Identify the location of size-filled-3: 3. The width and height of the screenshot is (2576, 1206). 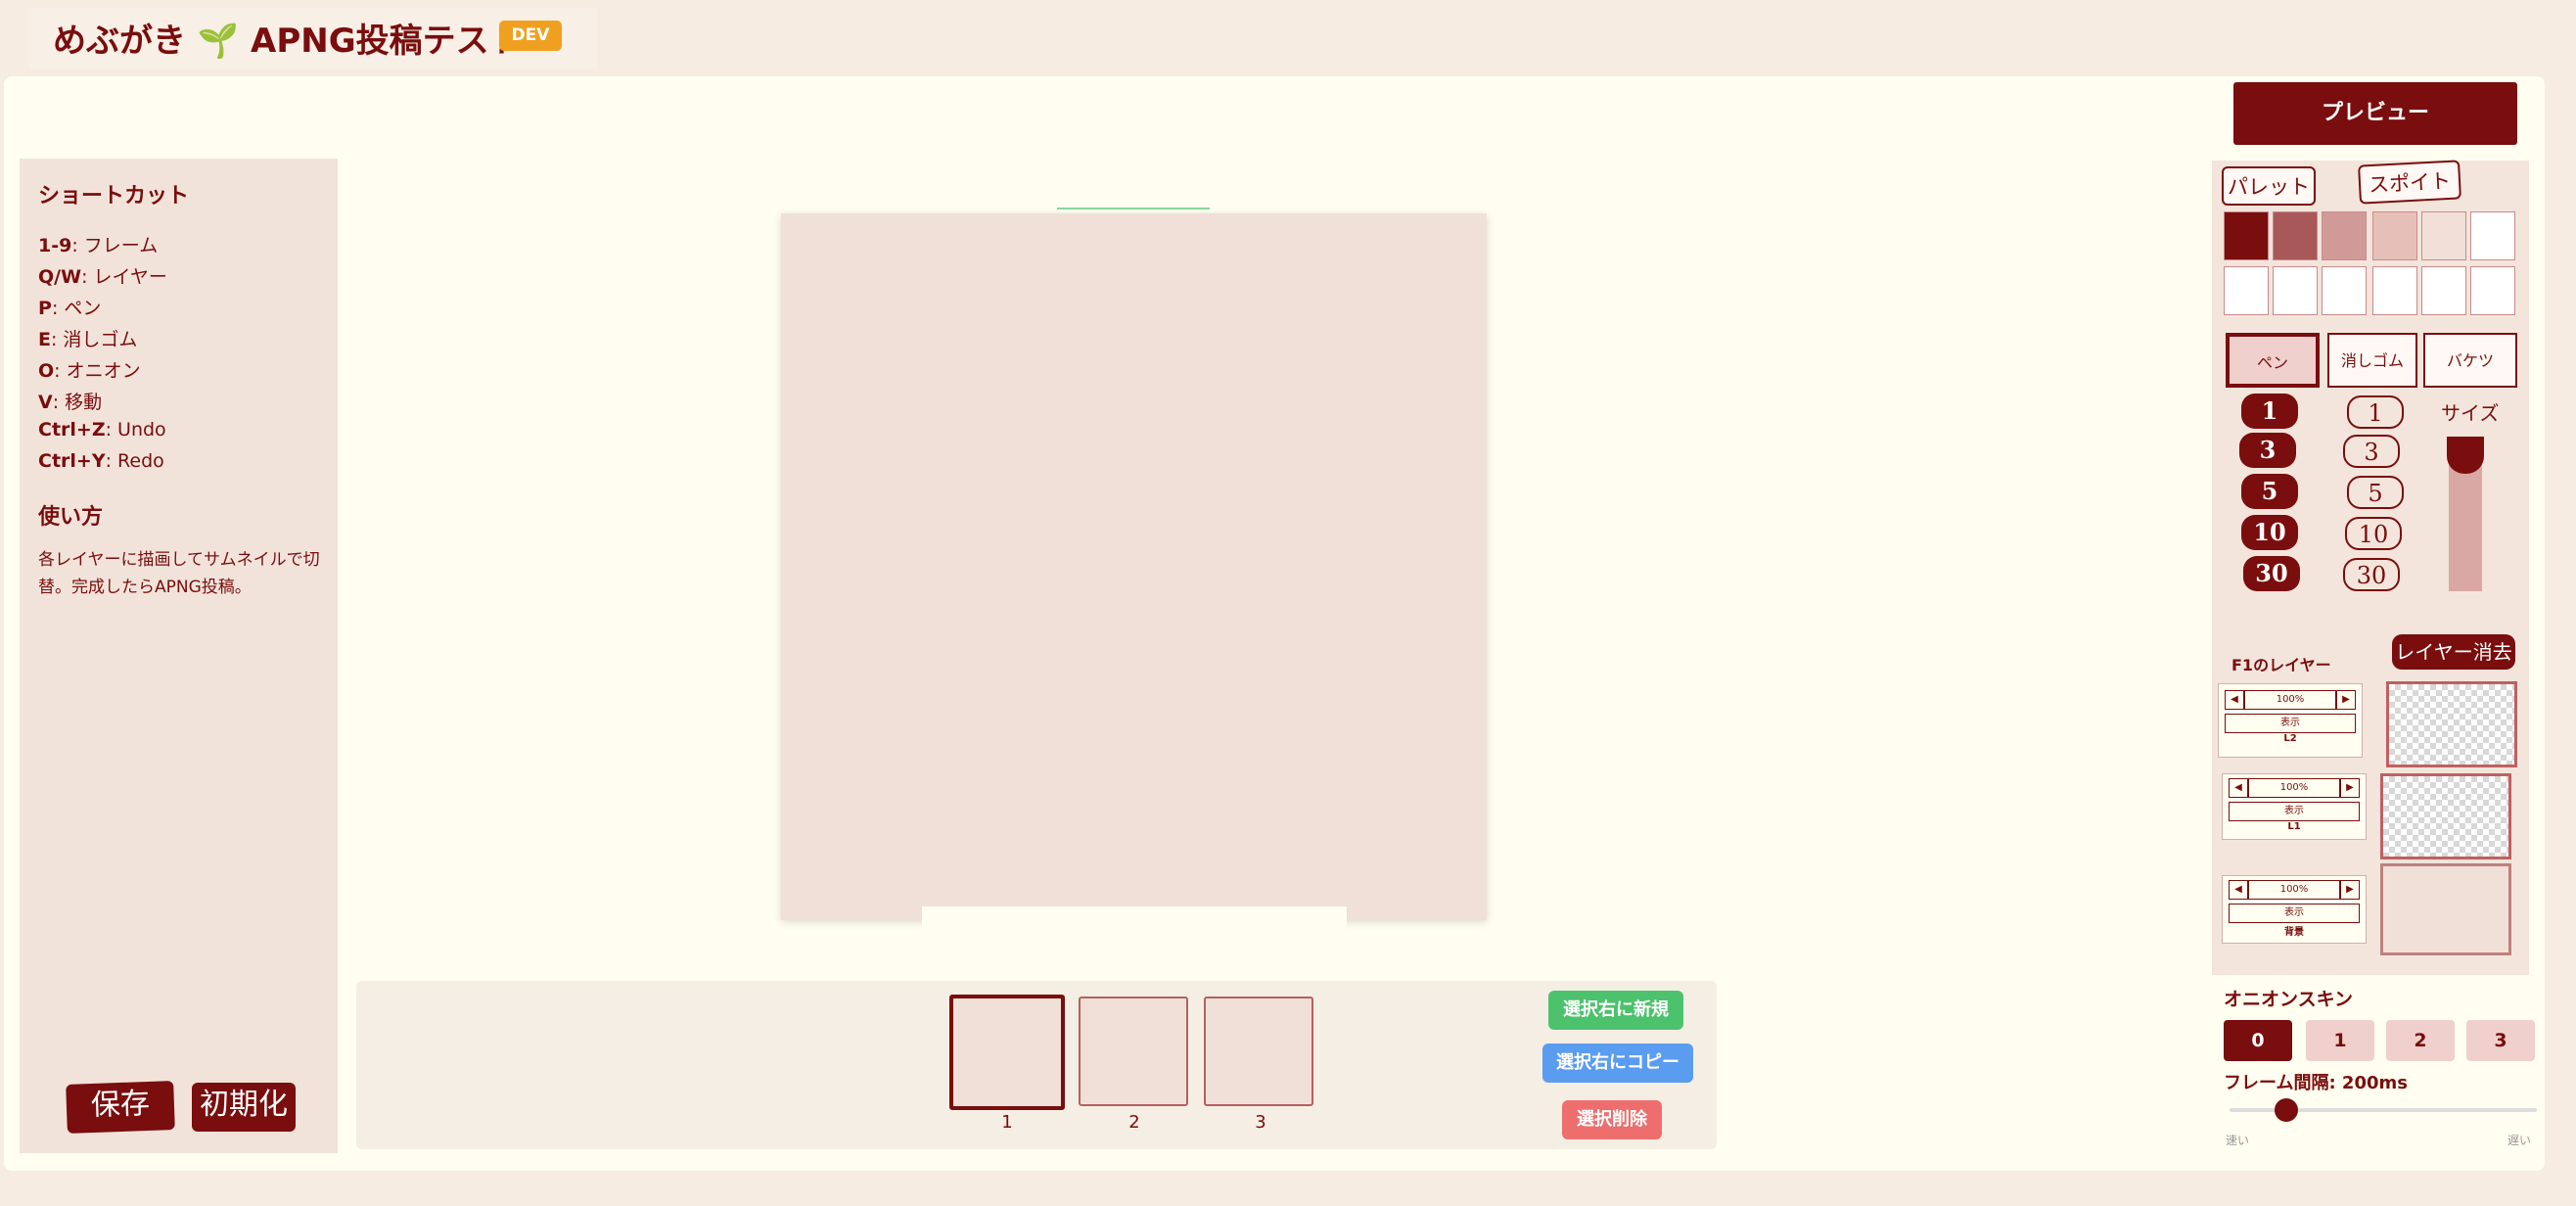
(2268, 450).